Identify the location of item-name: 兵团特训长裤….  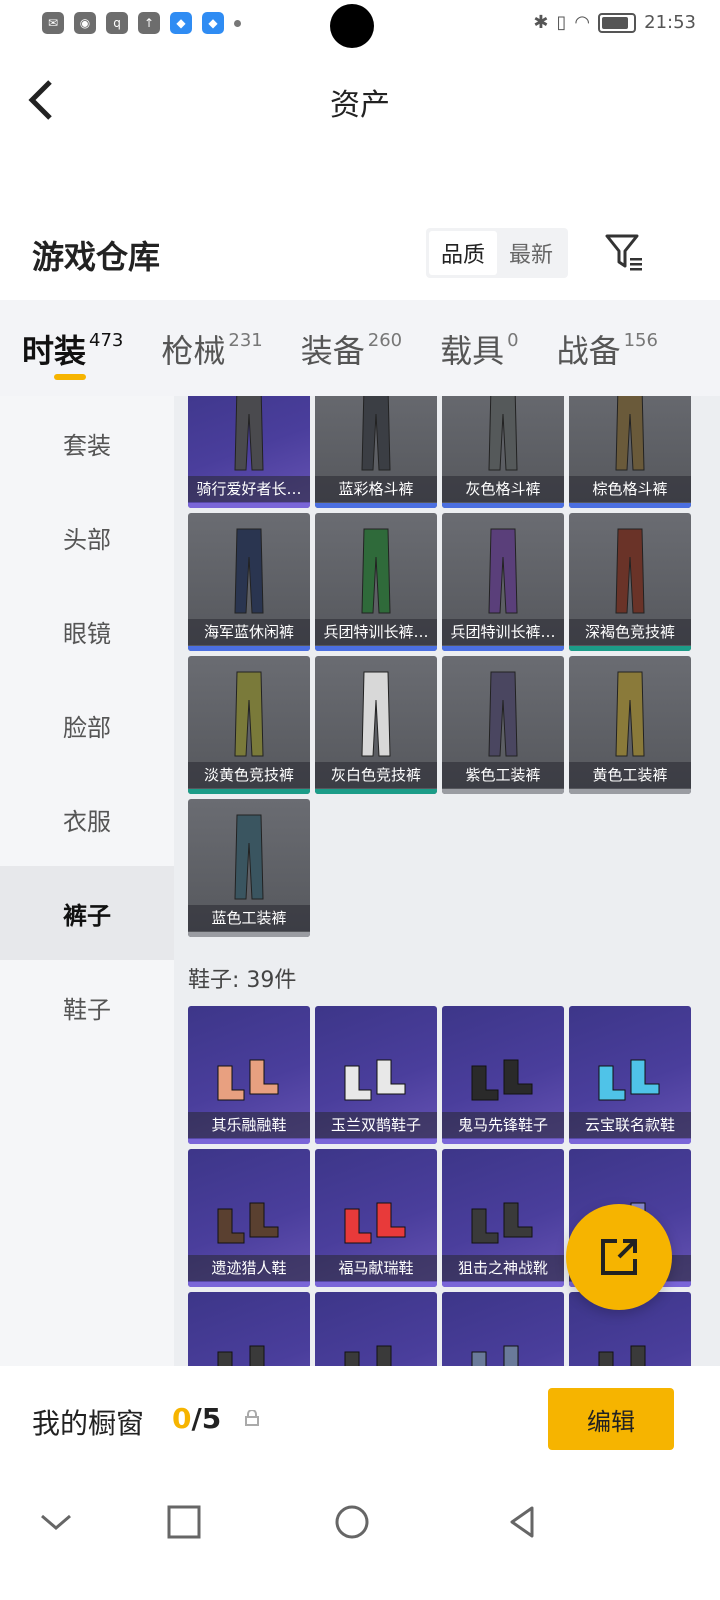
(503, 632).